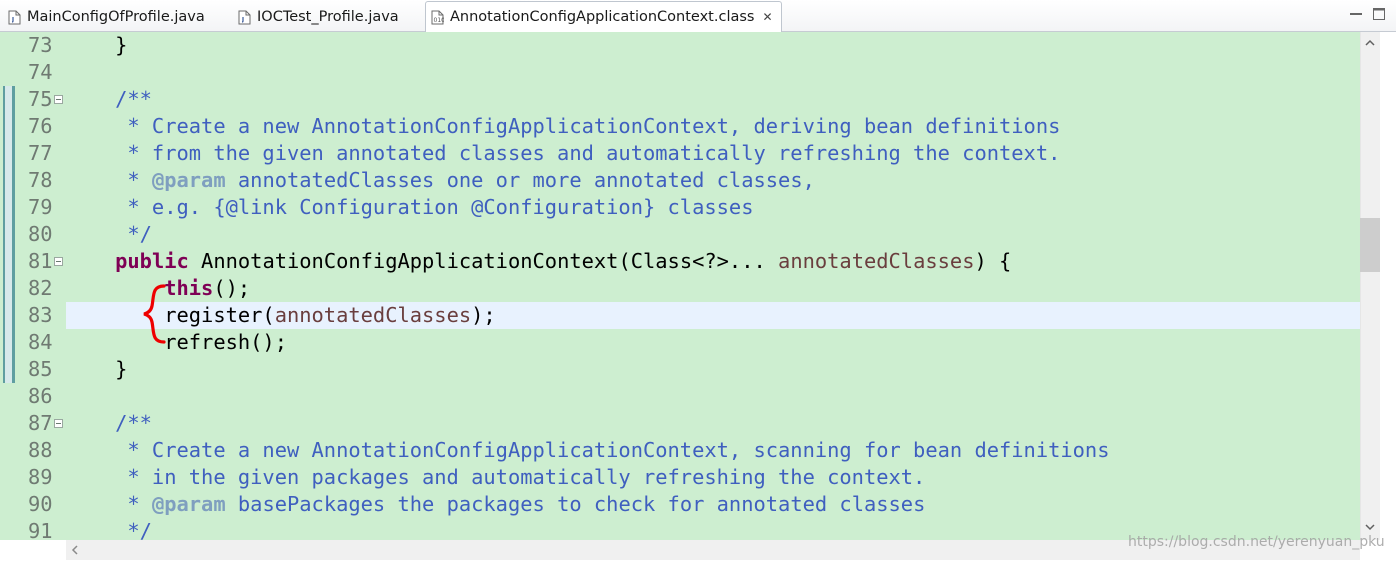  I want to click on tab-ioctest-profile: IOCTest_Profile.java, so click(318, 17).